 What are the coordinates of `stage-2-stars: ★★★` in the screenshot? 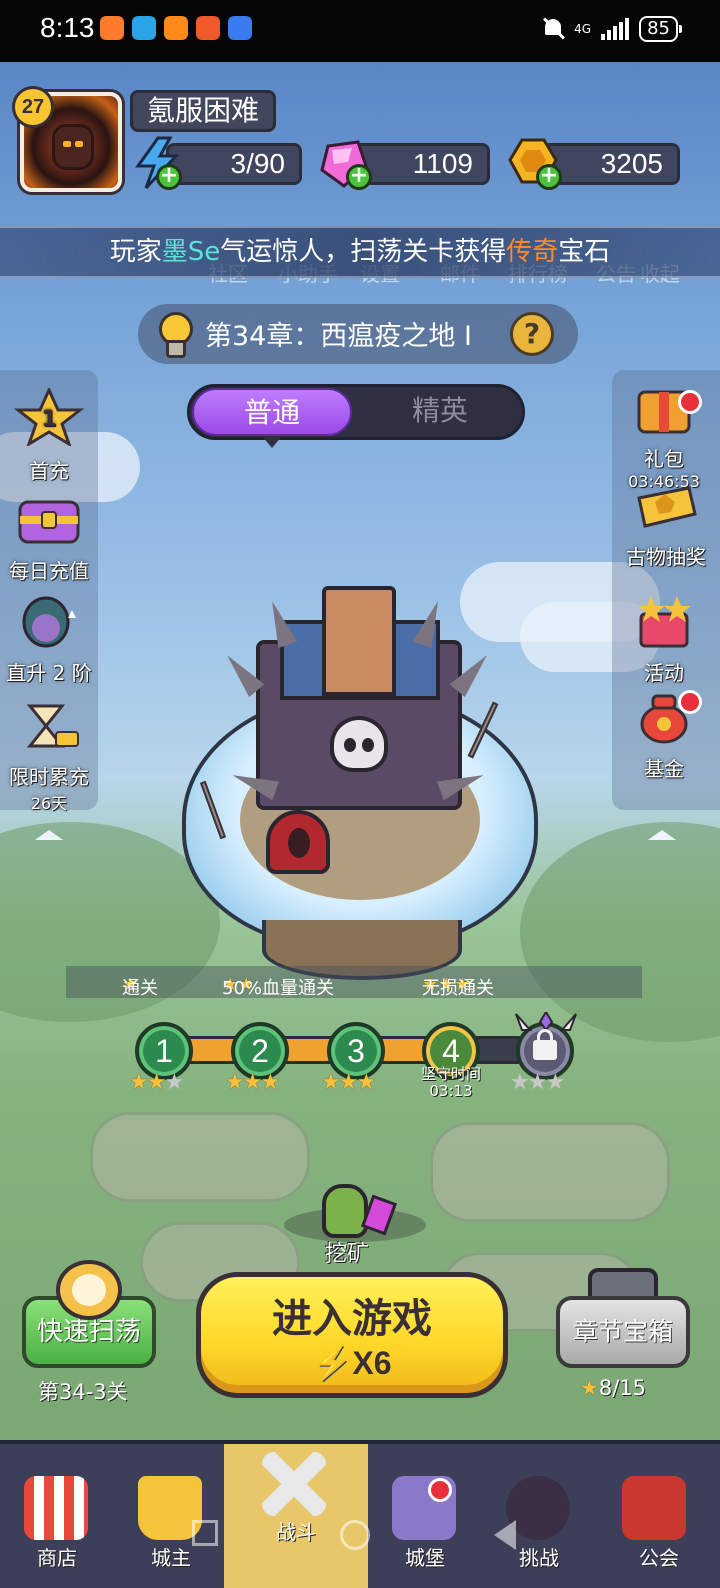 It's located at (252, 1082).